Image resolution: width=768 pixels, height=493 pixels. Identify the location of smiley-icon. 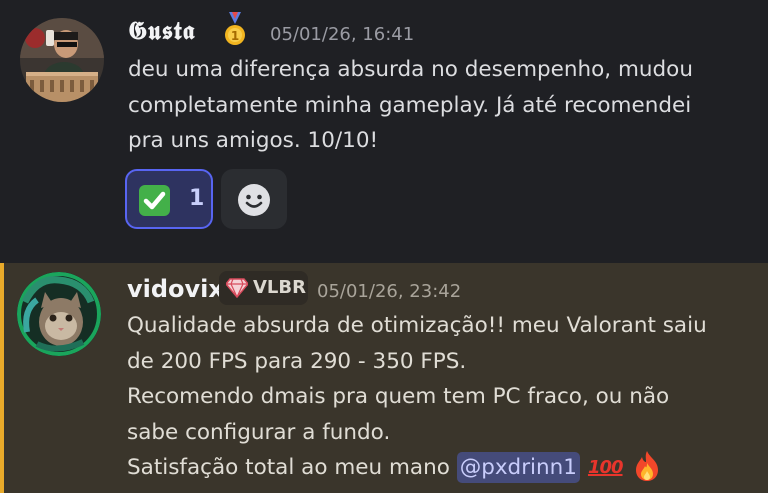
(254, 200).